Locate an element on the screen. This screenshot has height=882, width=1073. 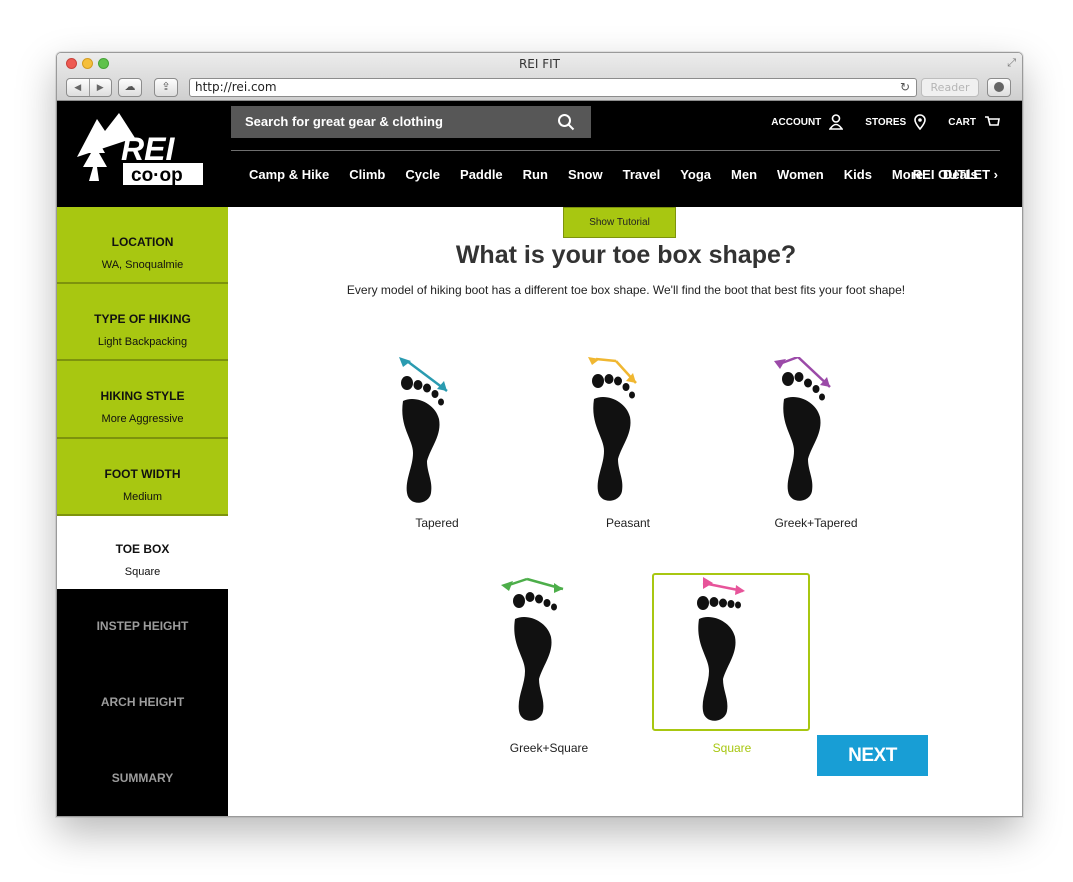
fullscreen-icon: ⤢ is located at coordinates (1011, 63).